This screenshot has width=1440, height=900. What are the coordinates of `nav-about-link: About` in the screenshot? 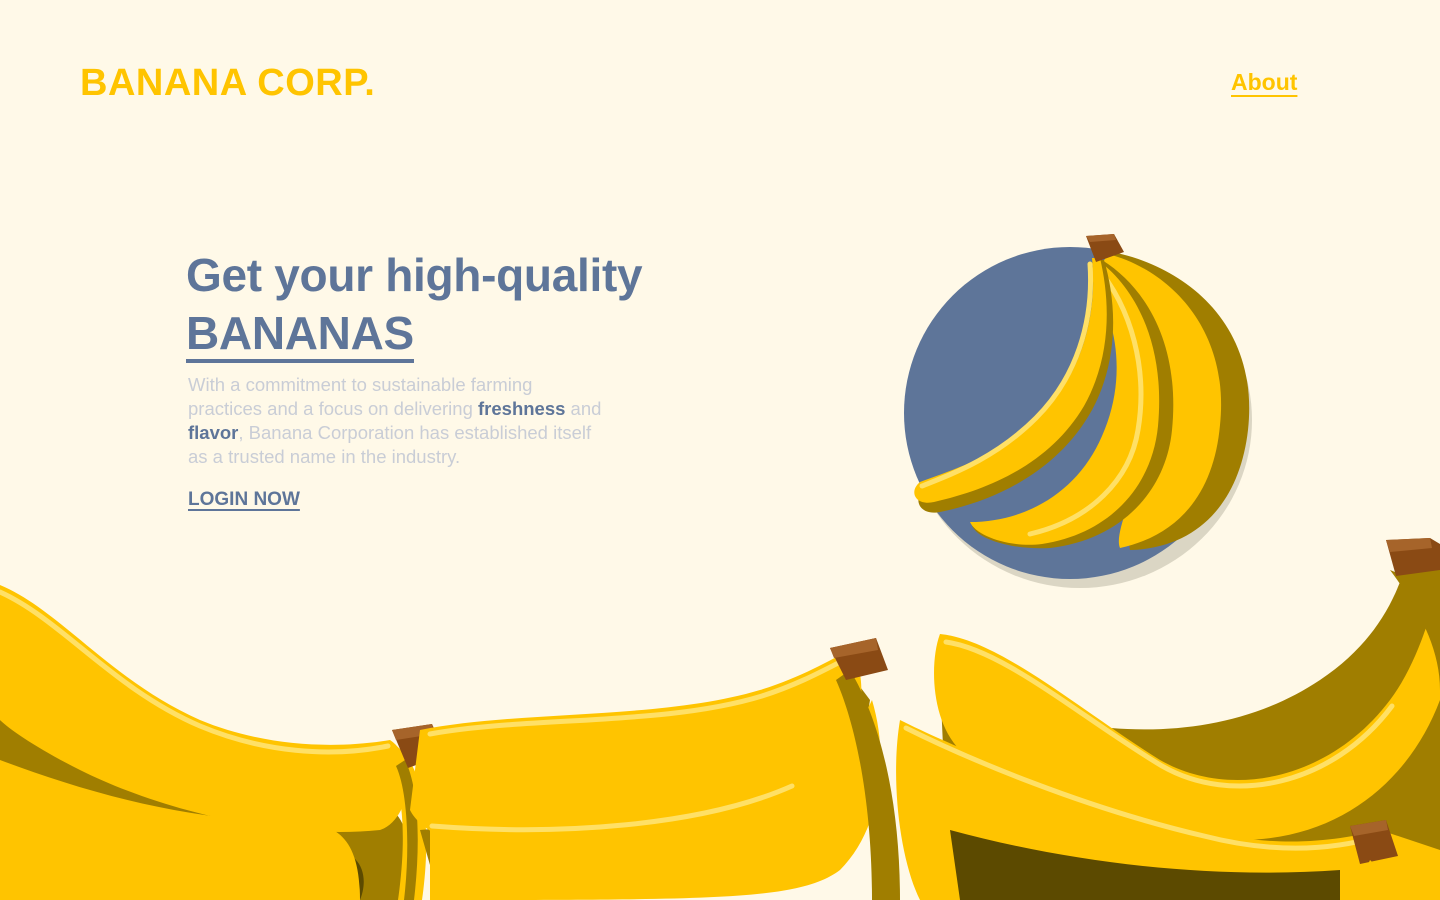 It's located at (1264, 82).